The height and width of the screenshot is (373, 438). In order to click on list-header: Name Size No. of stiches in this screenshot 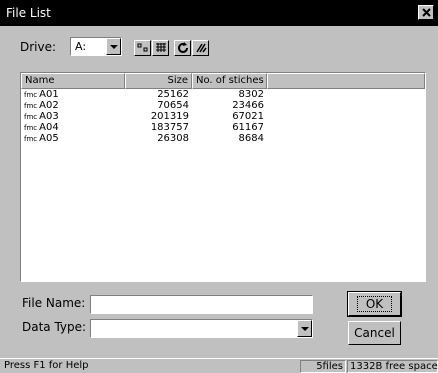, I will do `click(223, 81)`.